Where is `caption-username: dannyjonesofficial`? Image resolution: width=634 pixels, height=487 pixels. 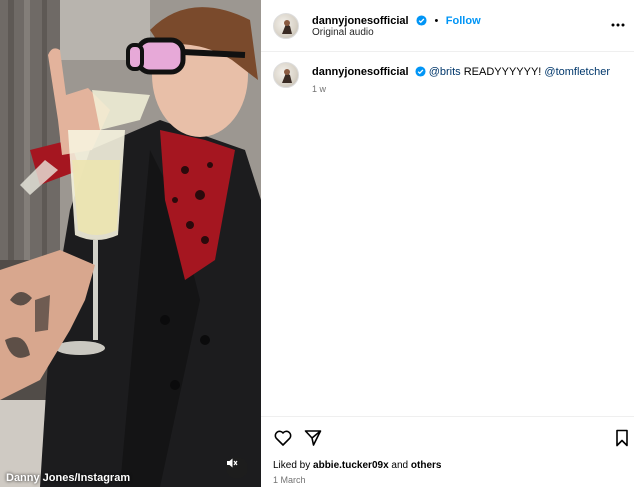
caption-username: dannyjonesofficial is located at coordinates (360, 72).